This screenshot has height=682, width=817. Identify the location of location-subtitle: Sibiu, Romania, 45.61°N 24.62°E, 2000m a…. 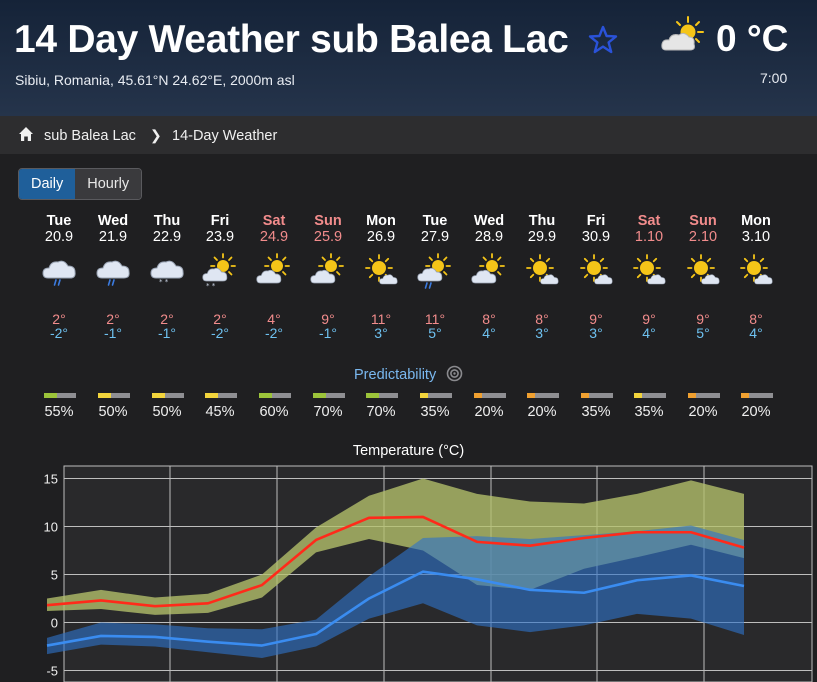
(155, 80).